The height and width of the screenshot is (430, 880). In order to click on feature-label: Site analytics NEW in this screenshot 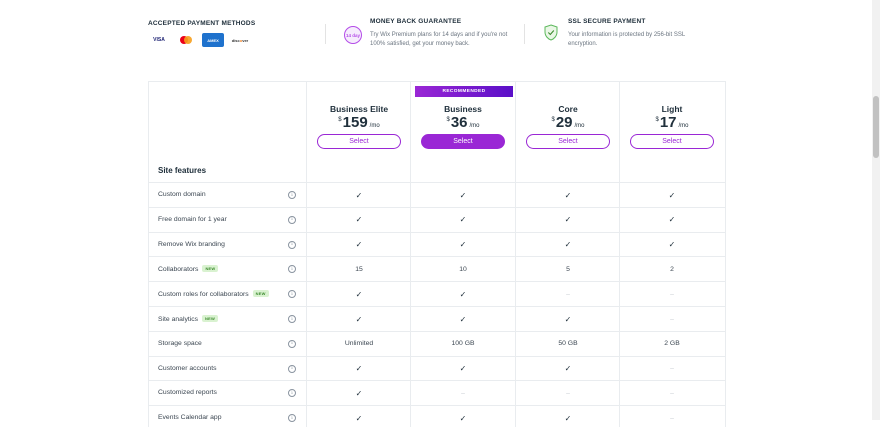, I will do `click(188, 319)`.